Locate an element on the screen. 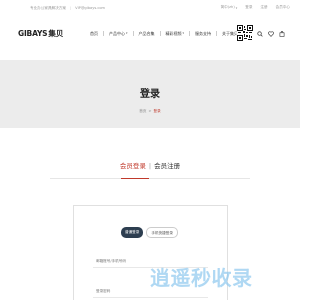 This screenshot has width=320, height=300. tab-baseline is located at coordinates (150, 178).